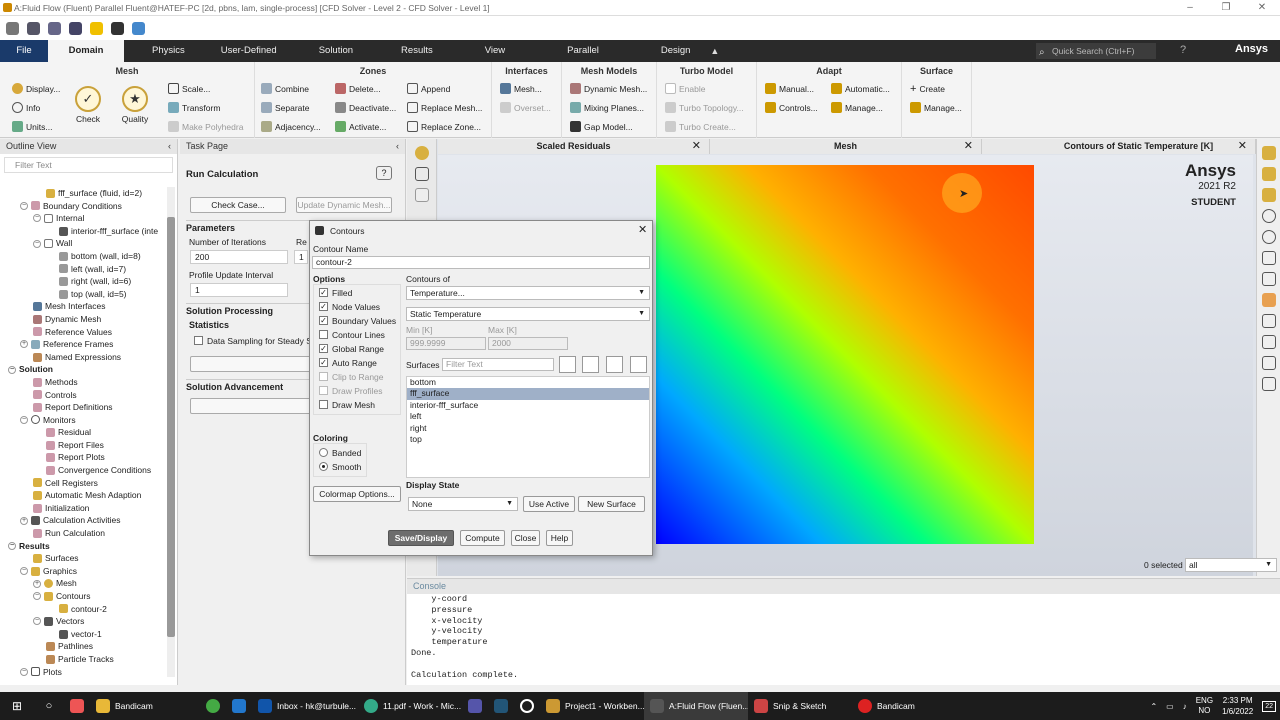 This screenshot has width=1280, height=720. I want to click on eye-hide-icon, so click(1268, 237).